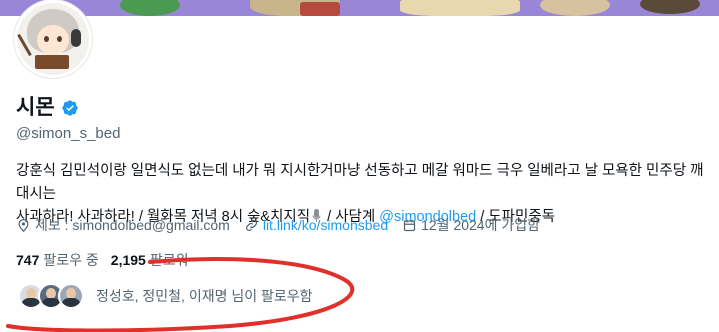 This screenshot has height=332, width=719. What do you see at coordinates (481, 225) in the screenshot?
I see `joined-date: 12월 2024에 가입함` at bounding box center [481, 225].